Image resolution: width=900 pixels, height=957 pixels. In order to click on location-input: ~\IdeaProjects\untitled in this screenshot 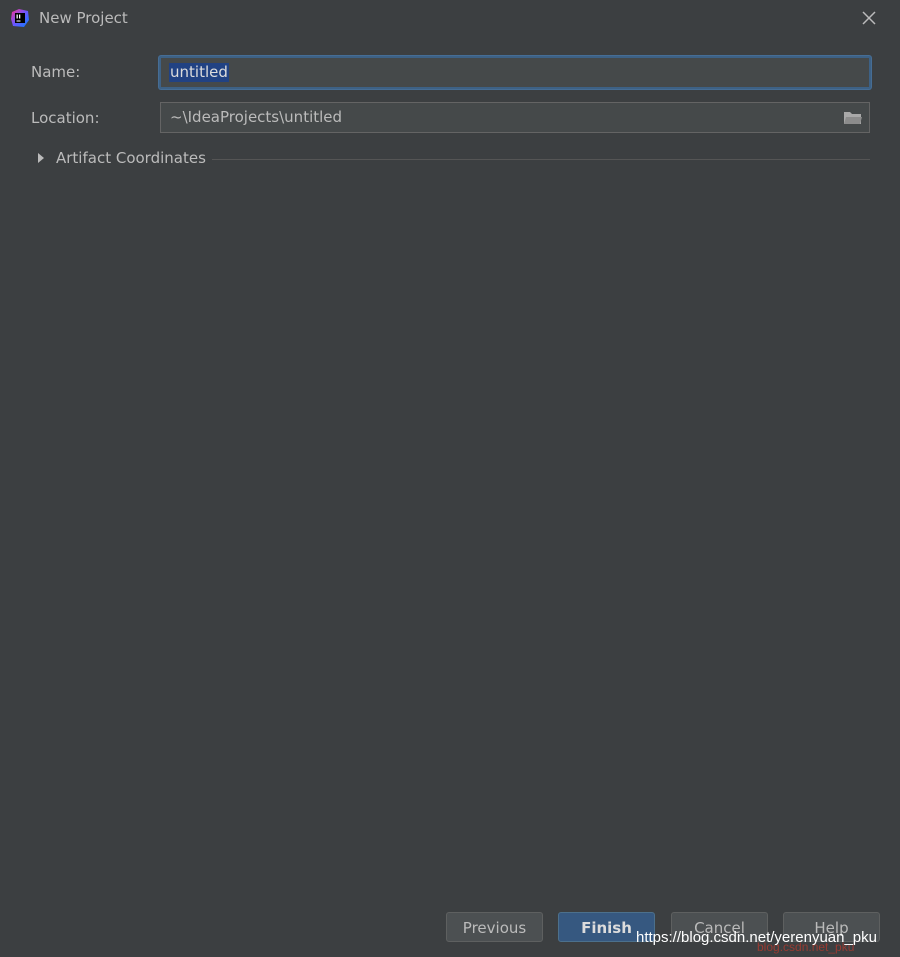, I will do `click(515, 117)`.